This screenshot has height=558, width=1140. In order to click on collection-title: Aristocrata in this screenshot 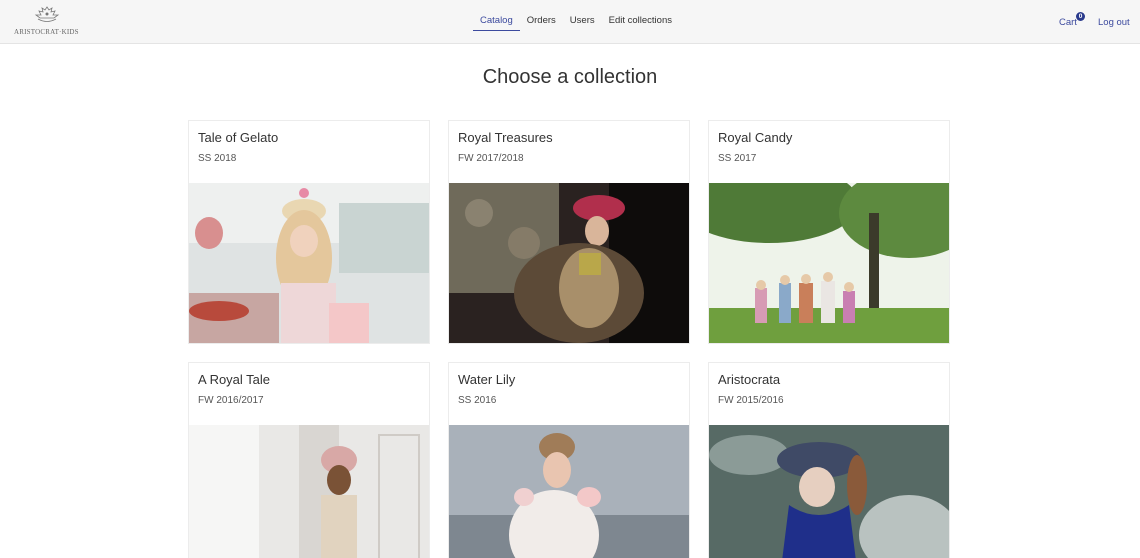, I will do `click(749, 379)`.